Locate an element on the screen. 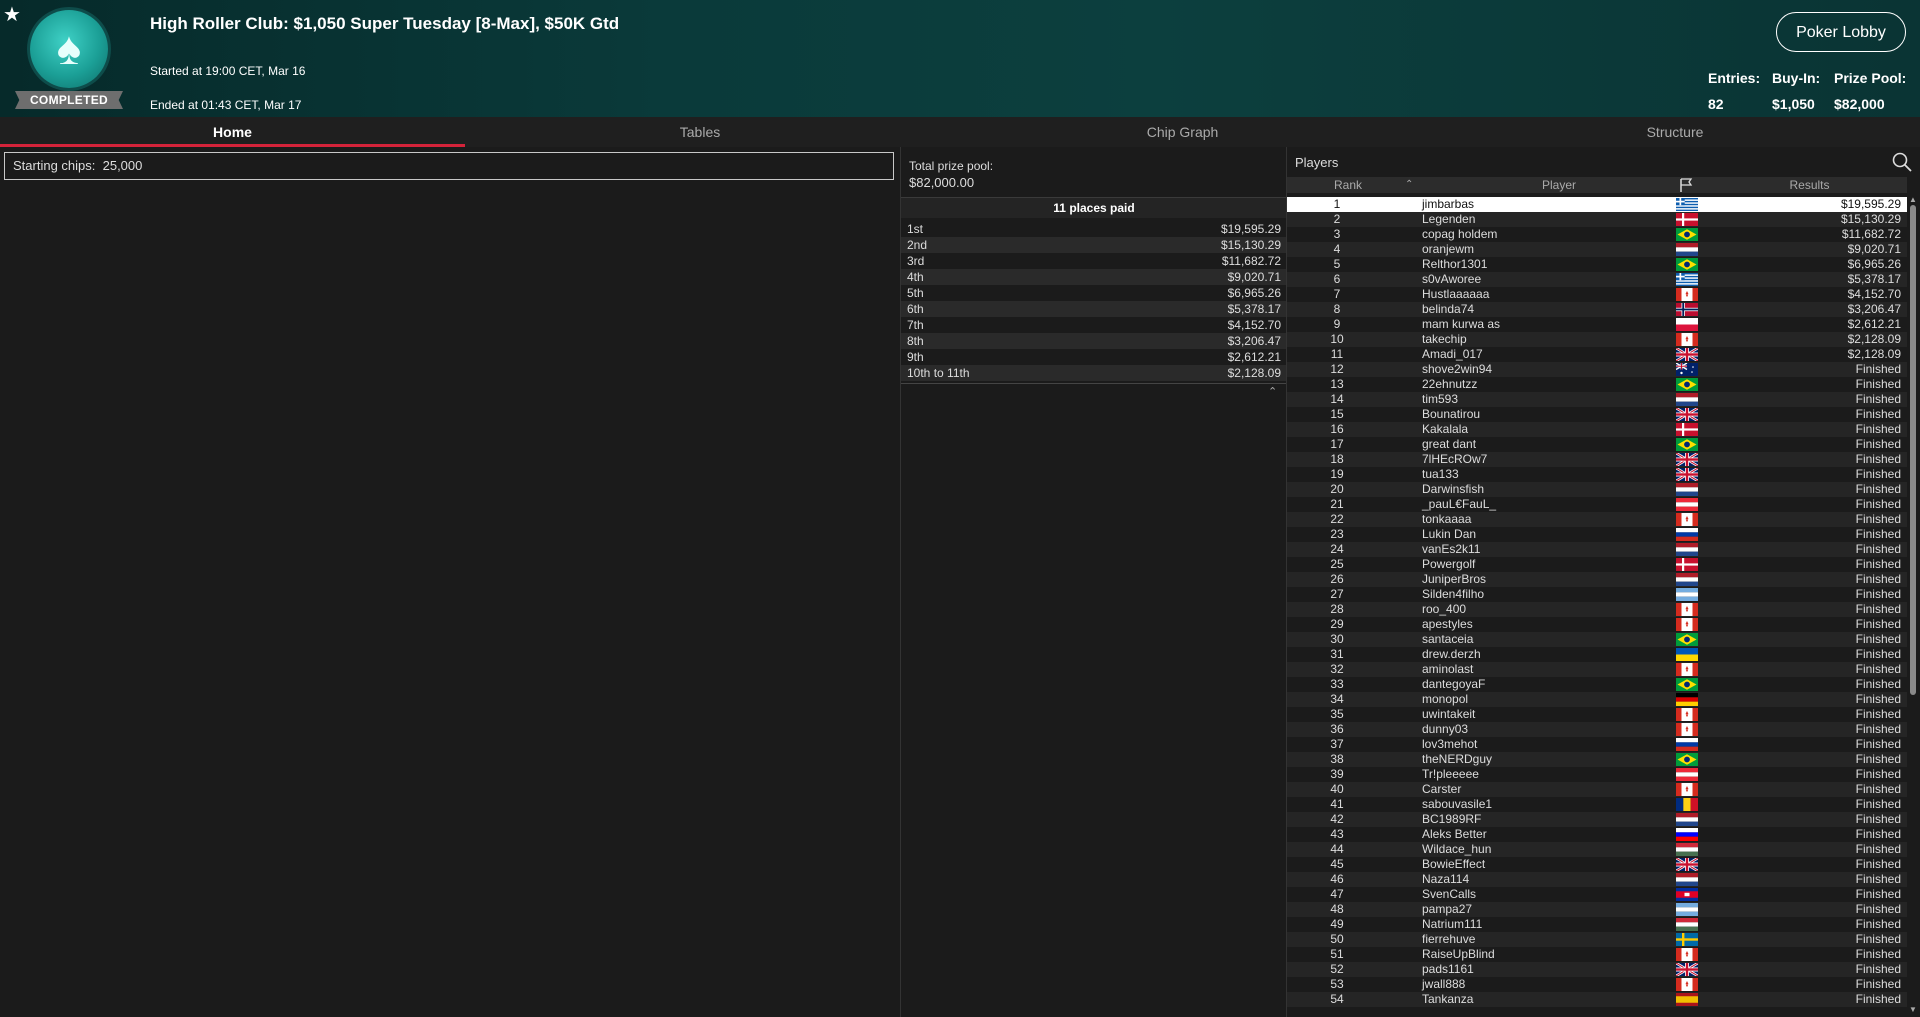 The image size is (1920, 1017). tab-home: Home is located at coordinates (232, 132).